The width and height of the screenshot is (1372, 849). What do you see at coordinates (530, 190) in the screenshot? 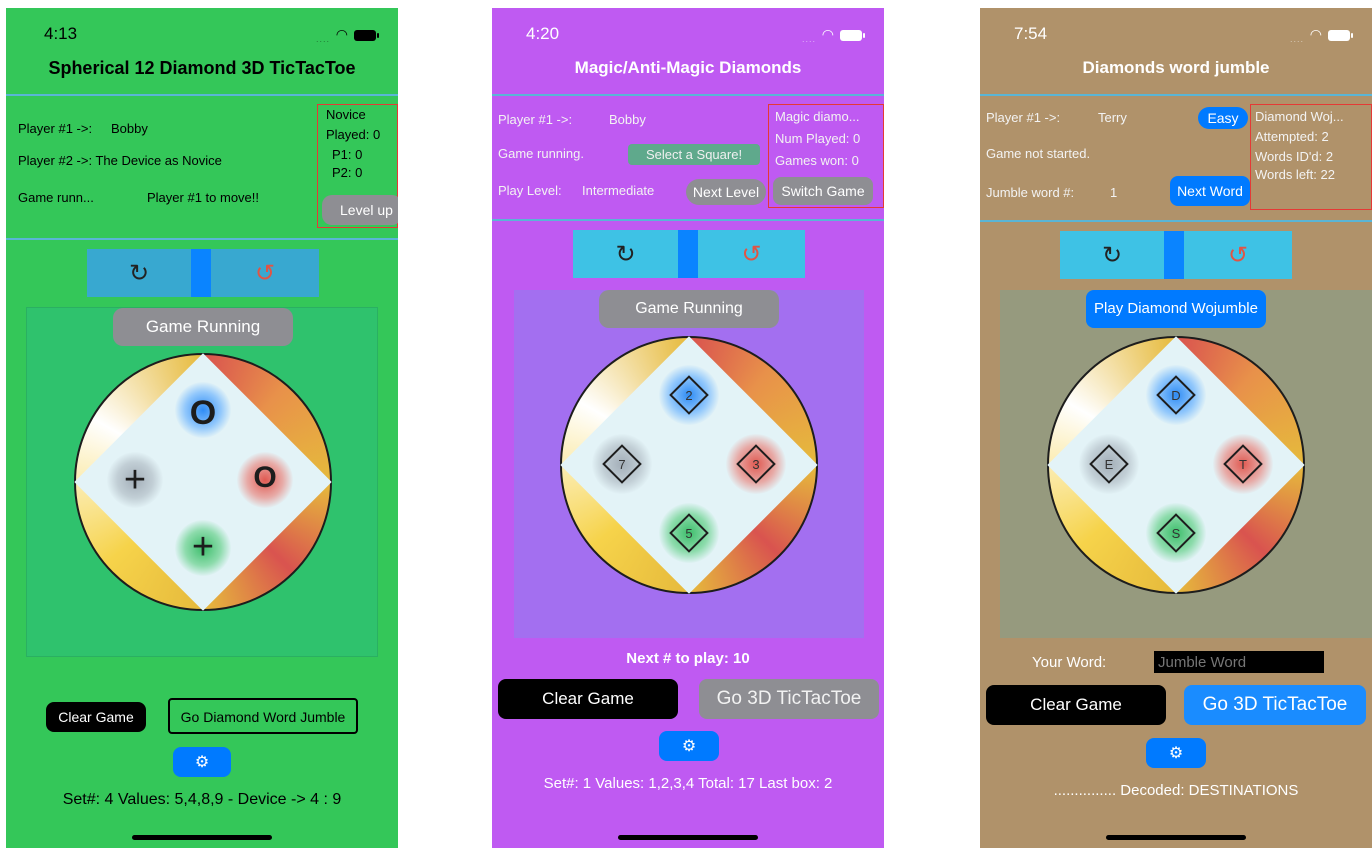
I see `play-level-label: Play Level:` at bounding box center [530, 190].